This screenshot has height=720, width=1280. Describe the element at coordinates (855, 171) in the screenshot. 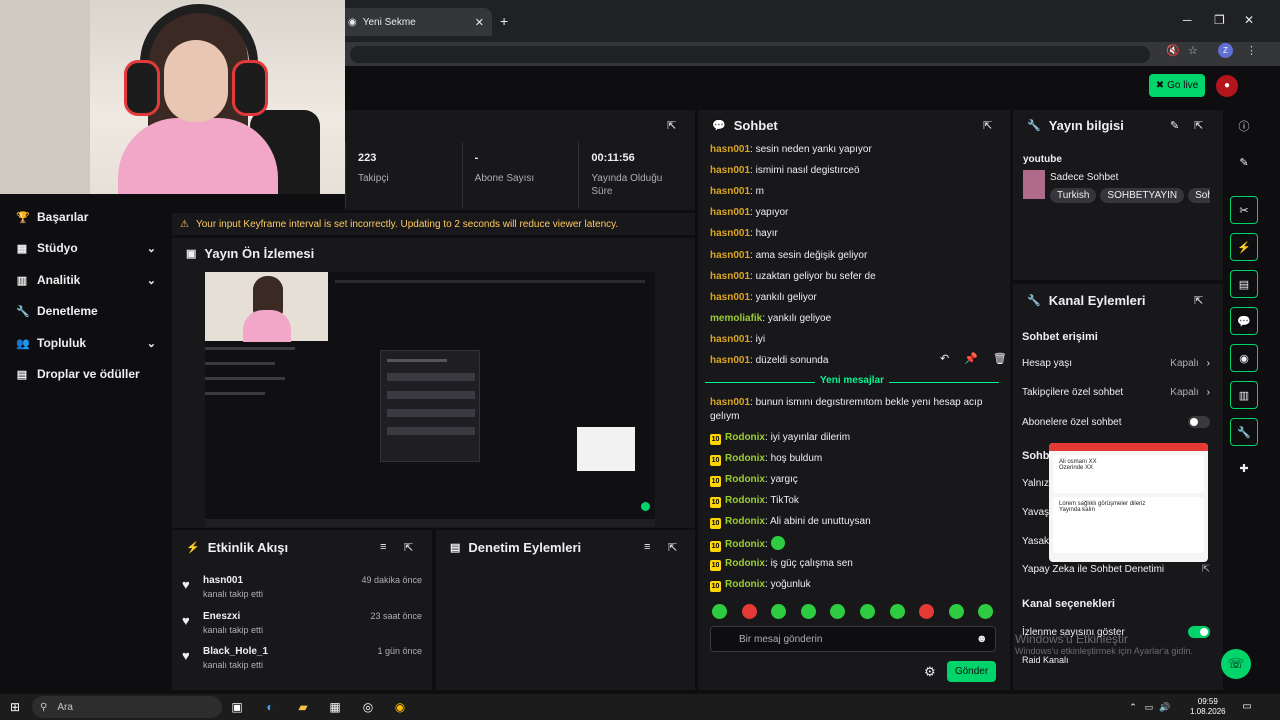

I see `chat-message: hasn001: ismimi nasıl degistırceö` at that location.